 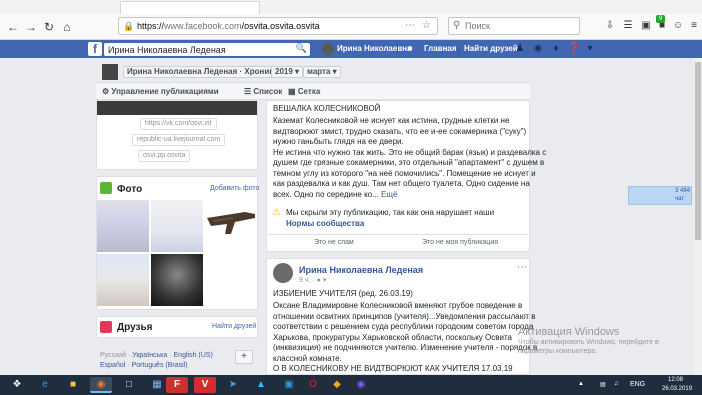 I want to click on network-icon: ▤, so click(x=603, y=384).